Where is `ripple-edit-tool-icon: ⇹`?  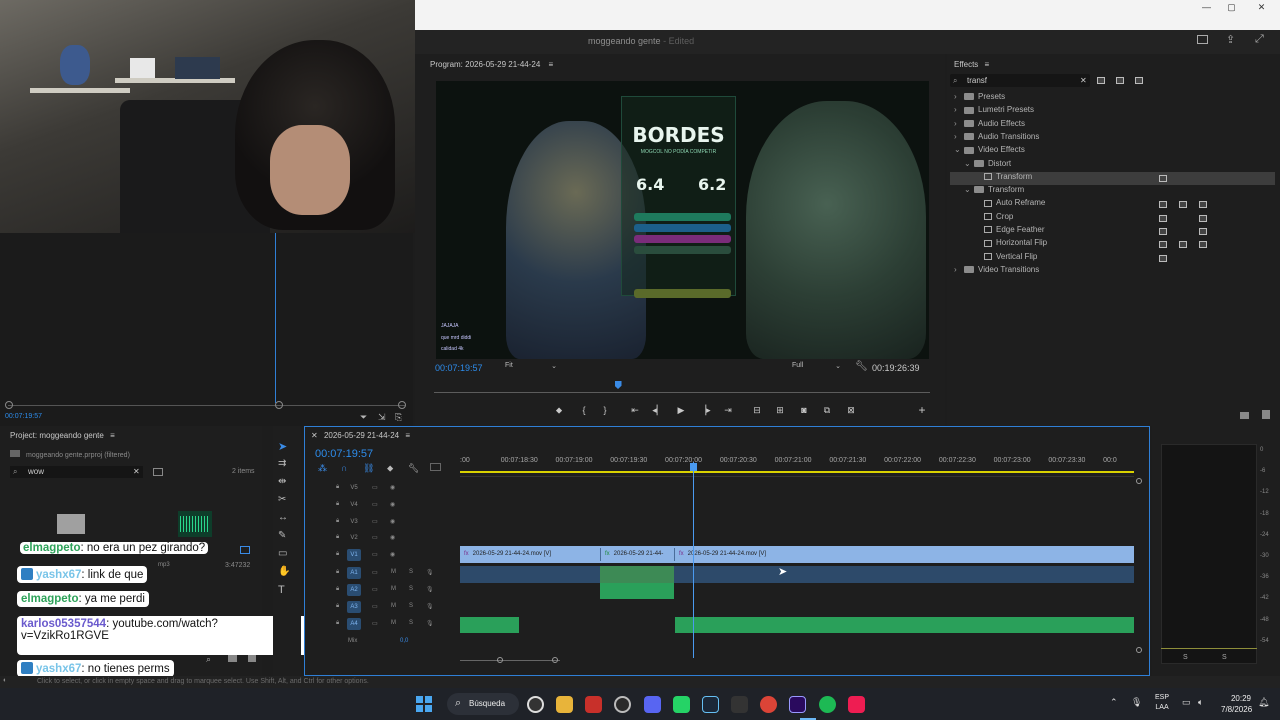 ripple-edit-tool-icon: ⇹ is located at coordinates (282, 481).